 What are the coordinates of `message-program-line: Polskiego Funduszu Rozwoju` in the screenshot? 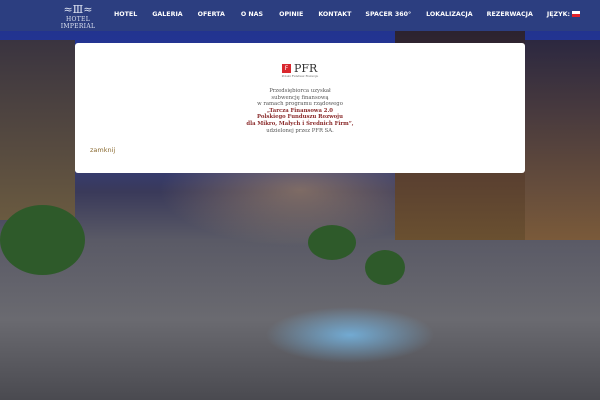 It's located at (300, 117).